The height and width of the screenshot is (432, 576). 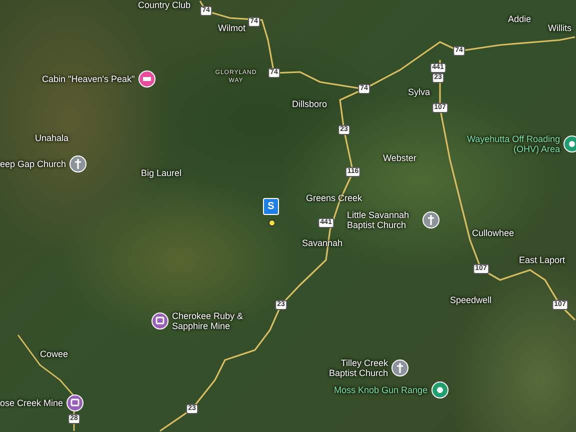 What do you see at coordinates (520, 19) in the screenshot?
I see `place-label: Addie` at bounding box center [520, 19].